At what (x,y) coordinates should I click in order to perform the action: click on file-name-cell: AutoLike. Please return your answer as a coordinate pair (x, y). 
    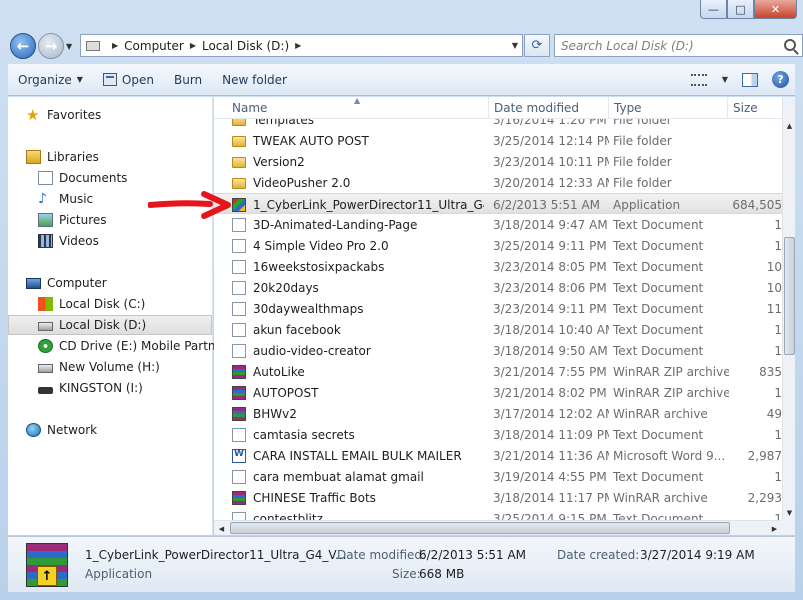
    Looking at the image, I should click on (358, 371).